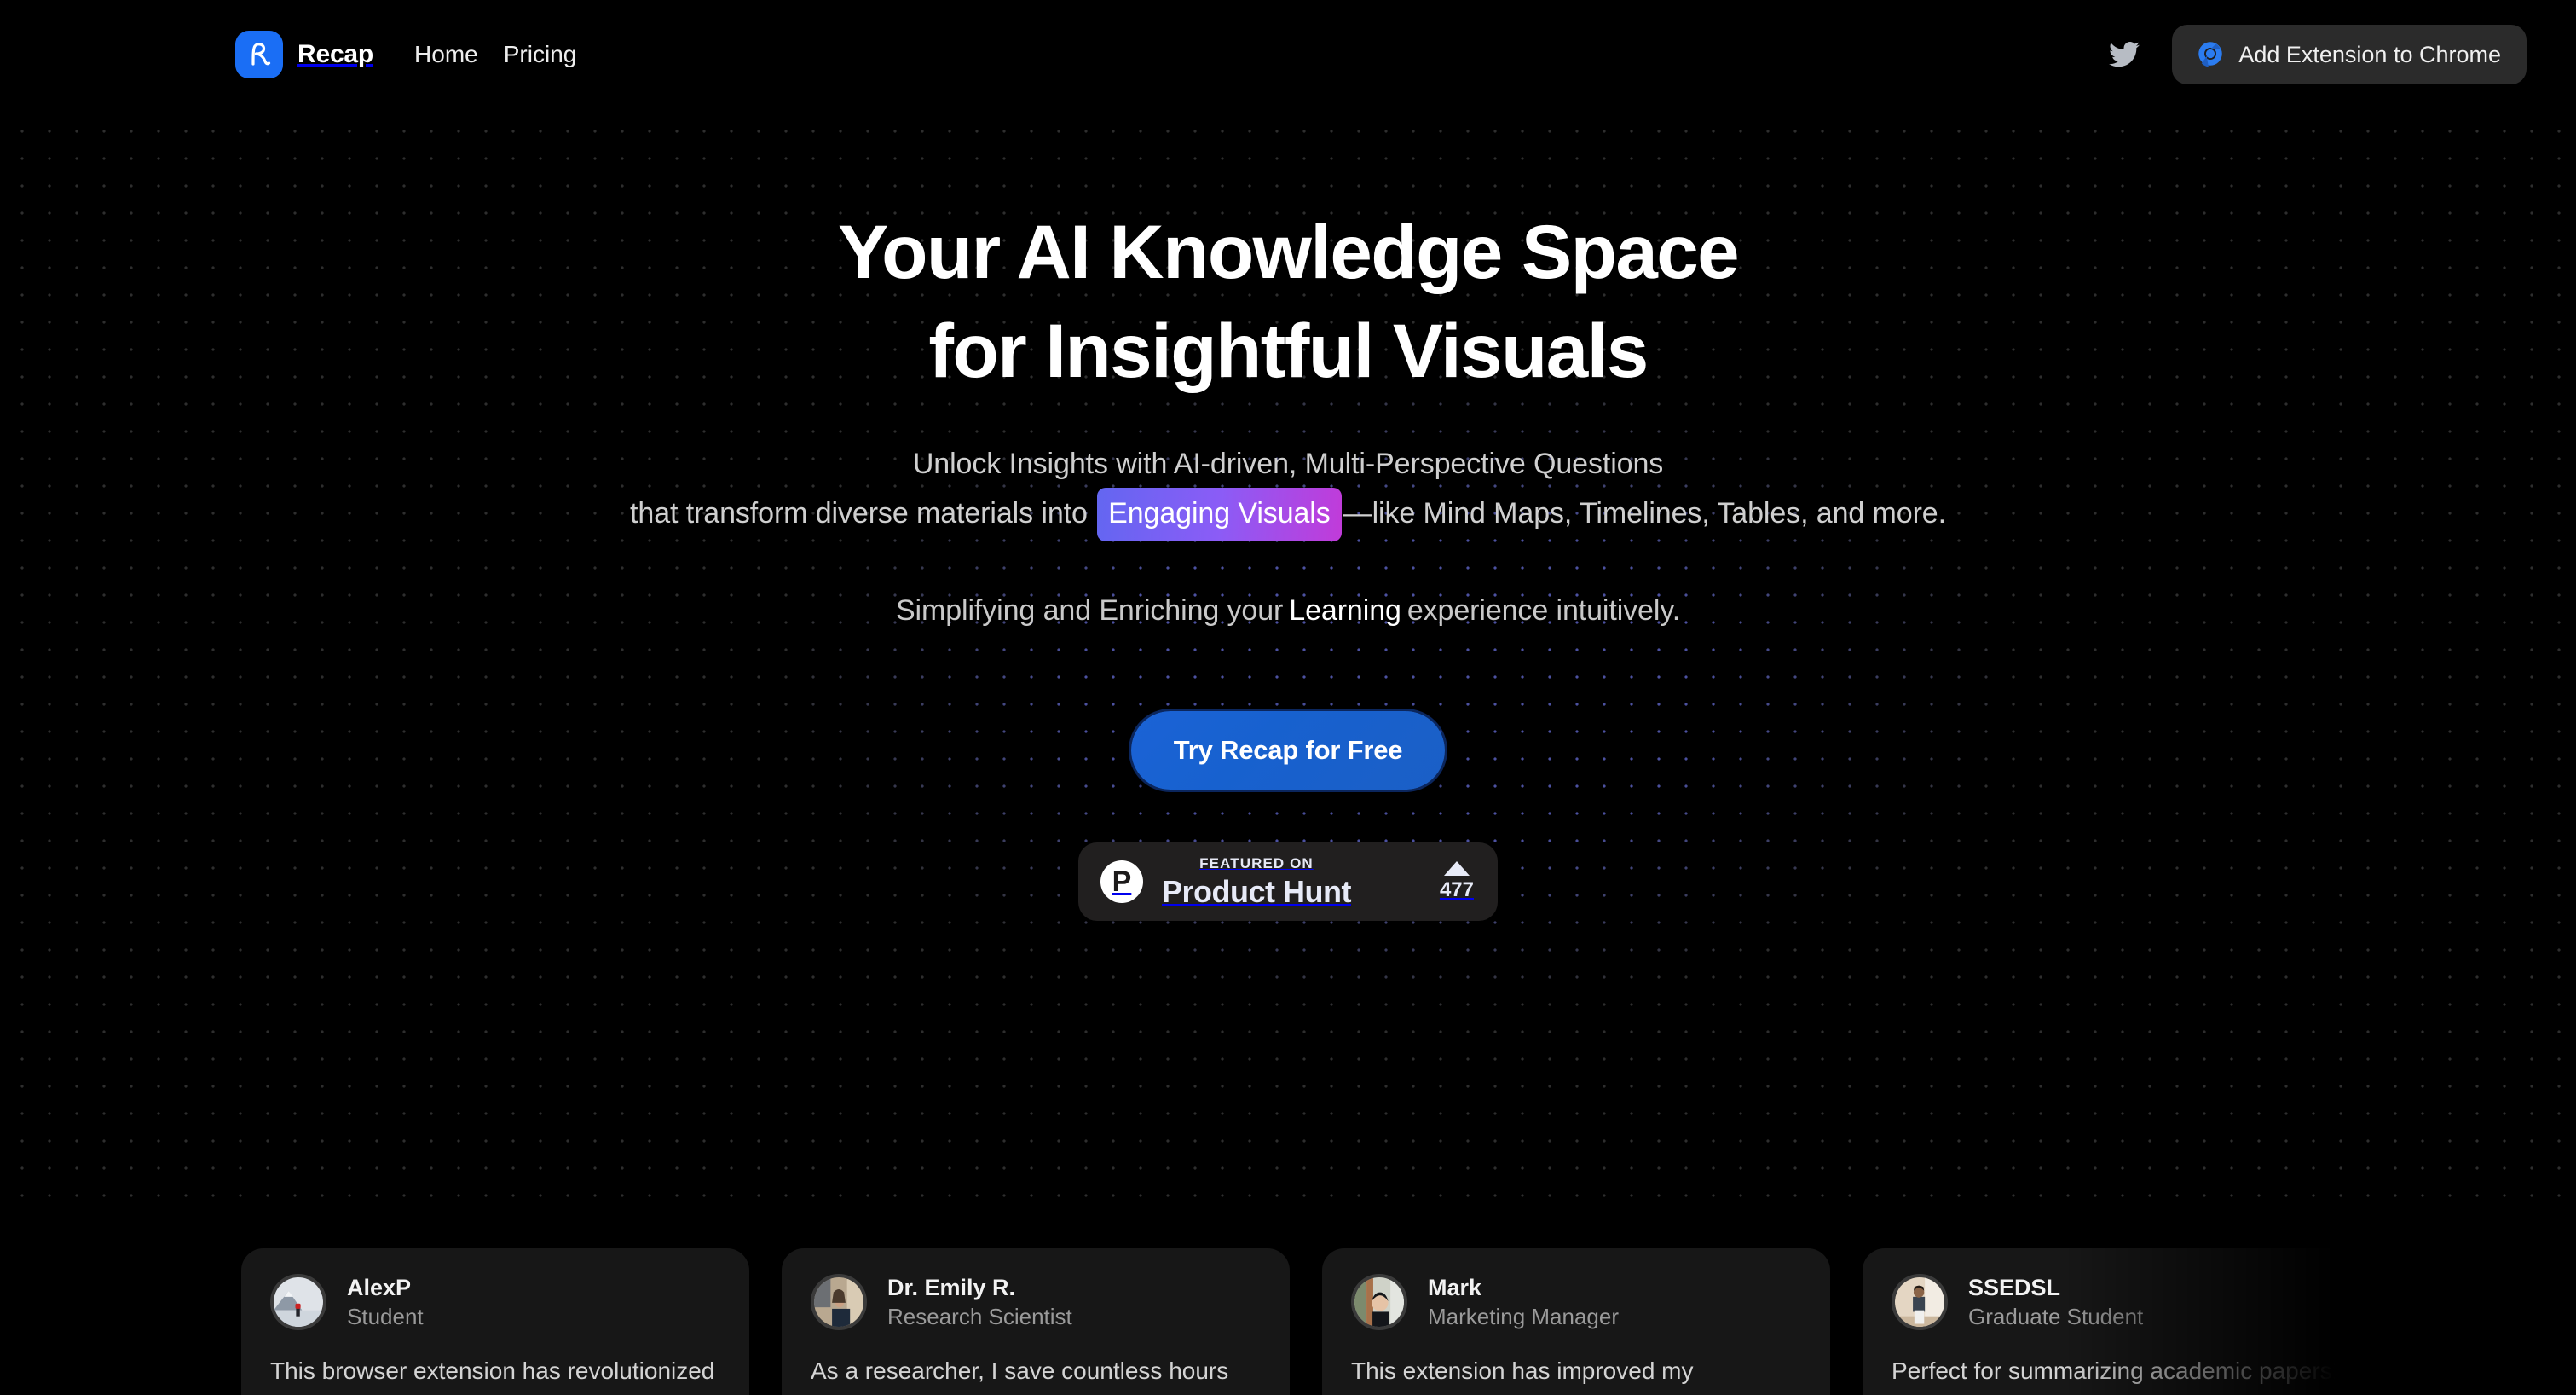  What do you see at coordinates (979, 1302) in the screenshot?
I see `testimonial-meta: Dr. Emily R. Research Scientist` at bounding box center [979, 1302].